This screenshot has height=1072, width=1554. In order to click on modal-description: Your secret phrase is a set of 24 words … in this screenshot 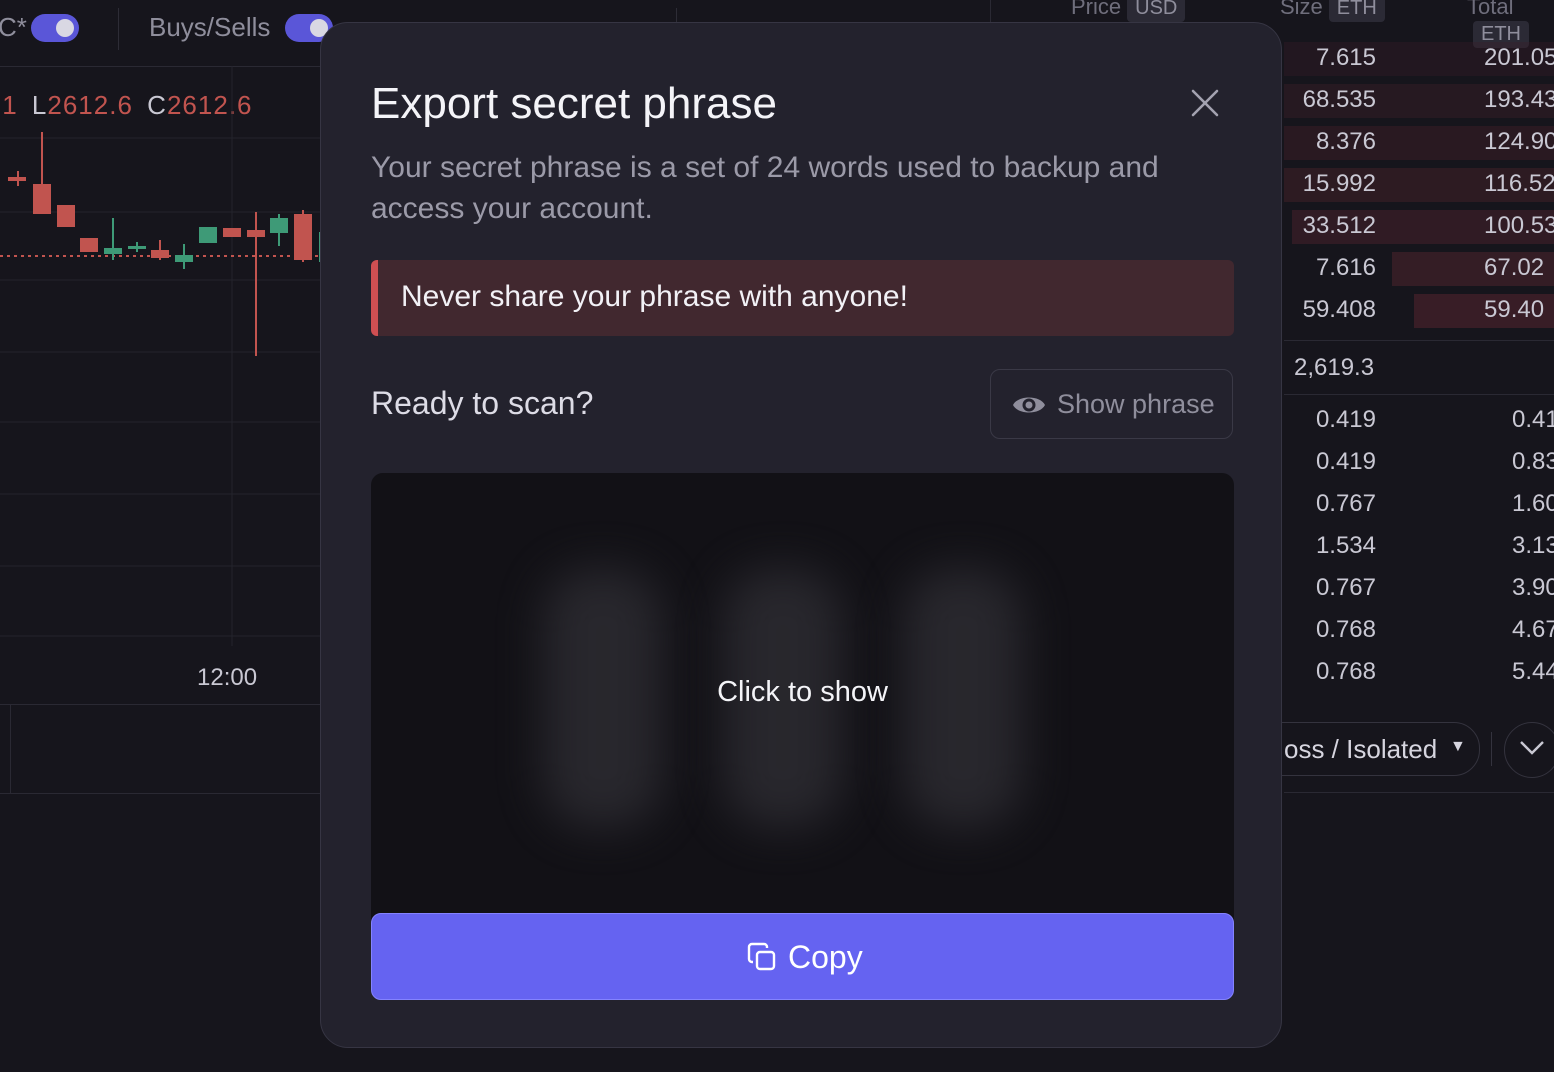, I will do `click(765, 188)`.